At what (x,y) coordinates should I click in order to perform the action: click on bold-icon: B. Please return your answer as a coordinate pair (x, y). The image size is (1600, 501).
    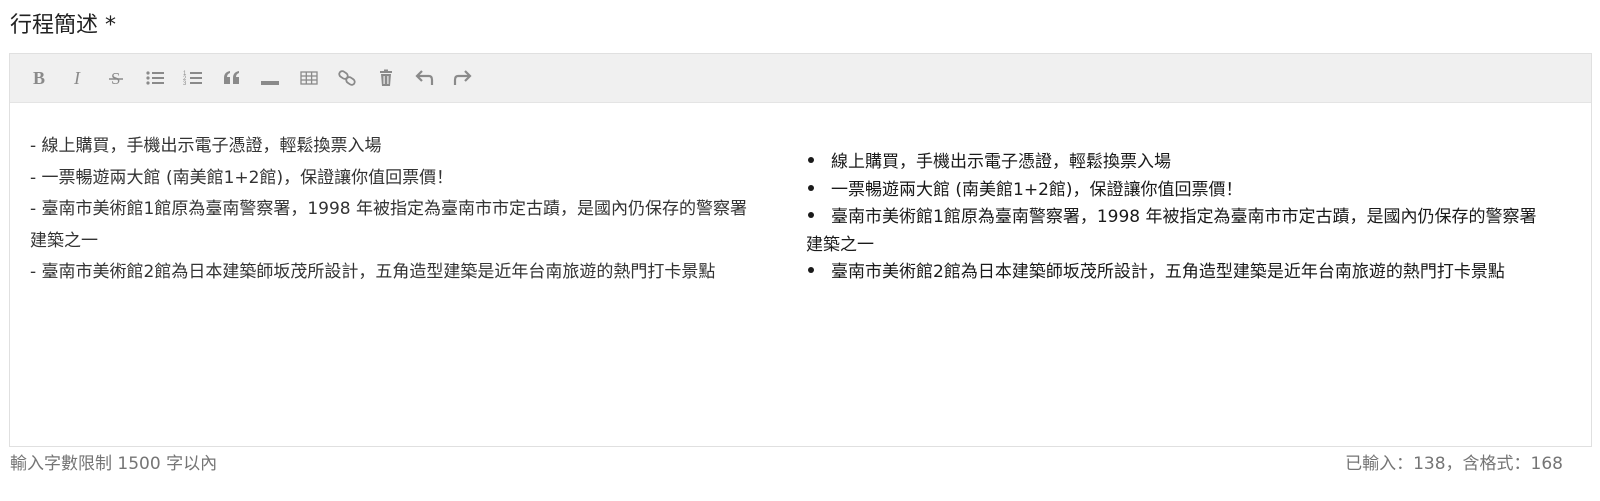
    Looking at the image, I should click on (39, 78).